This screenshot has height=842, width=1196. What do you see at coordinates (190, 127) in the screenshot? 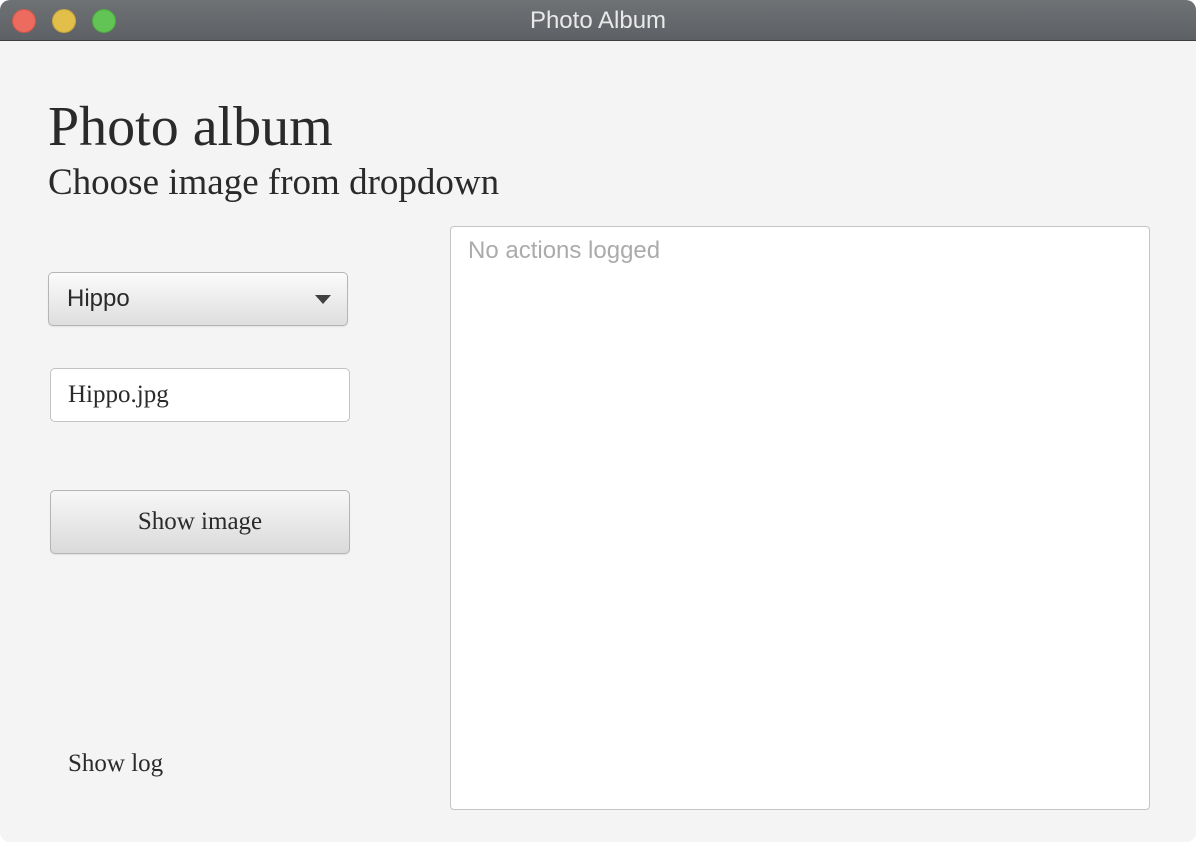
I see `page-title: Photo album` at bounding box center [190, 127].